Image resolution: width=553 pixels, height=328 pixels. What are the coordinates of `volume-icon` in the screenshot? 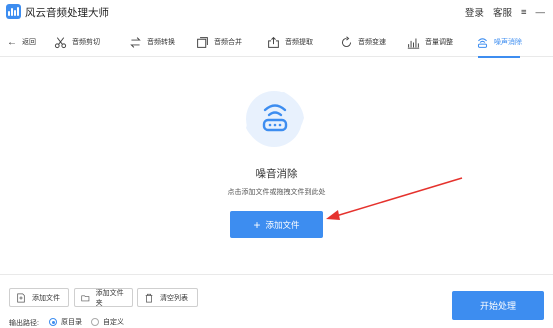 It's located at (413, 43).